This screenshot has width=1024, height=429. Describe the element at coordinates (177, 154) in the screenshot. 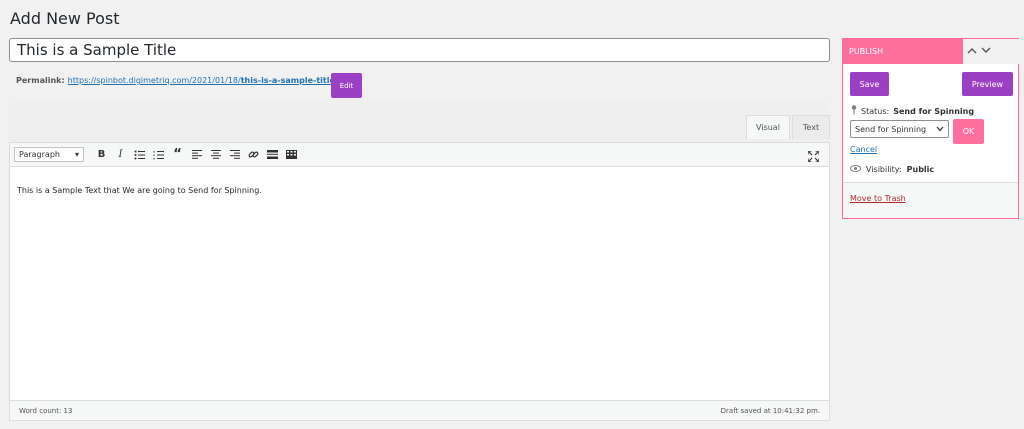

I see `blockquote-icon: “` at that location.